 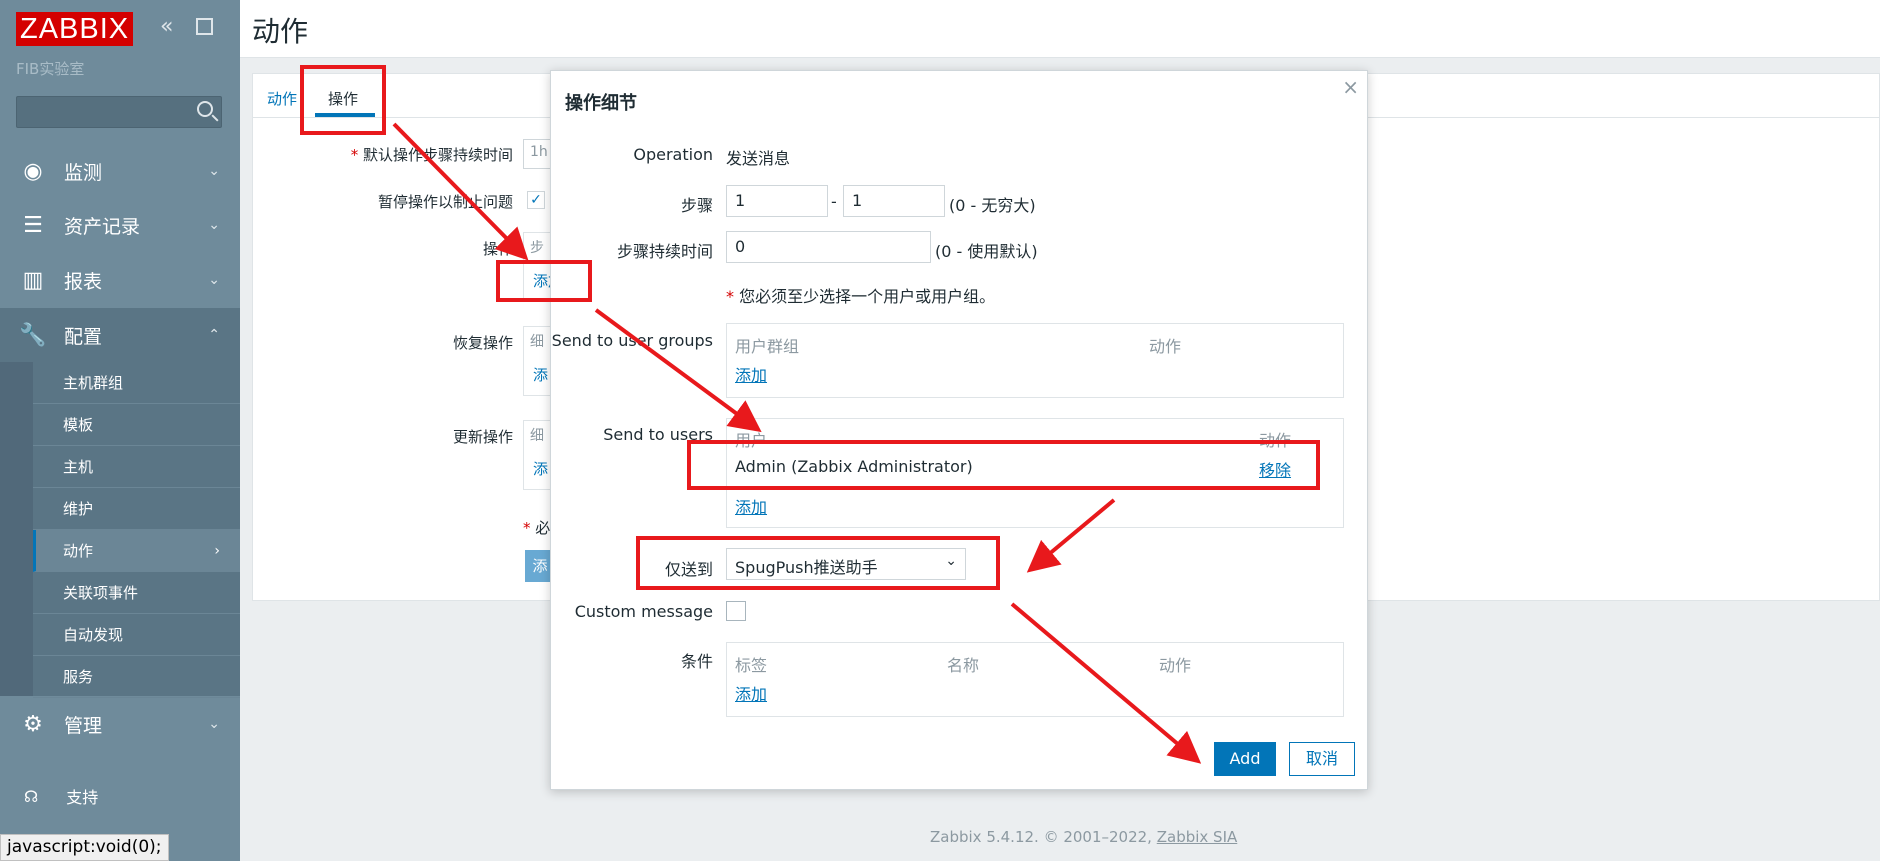 I want to click on annotation-box-operations-tab, so click(x=343, y=100).